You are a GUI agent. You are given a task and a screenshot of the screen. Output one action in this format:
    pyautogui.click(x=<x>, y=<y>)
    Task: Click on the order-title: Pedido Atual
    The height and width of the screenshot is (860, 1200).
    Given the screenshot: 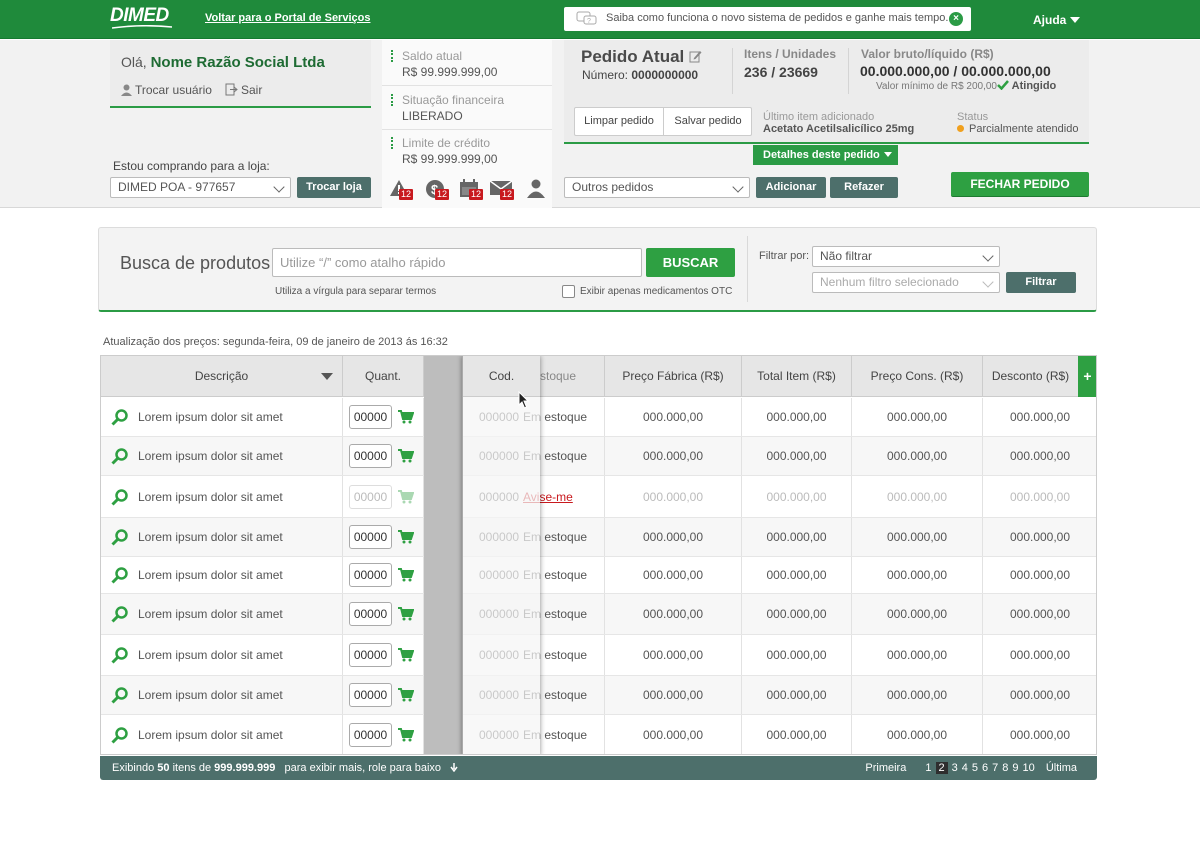 What is the action you would take?
    pyautogui.click(x=641, y=57)
    